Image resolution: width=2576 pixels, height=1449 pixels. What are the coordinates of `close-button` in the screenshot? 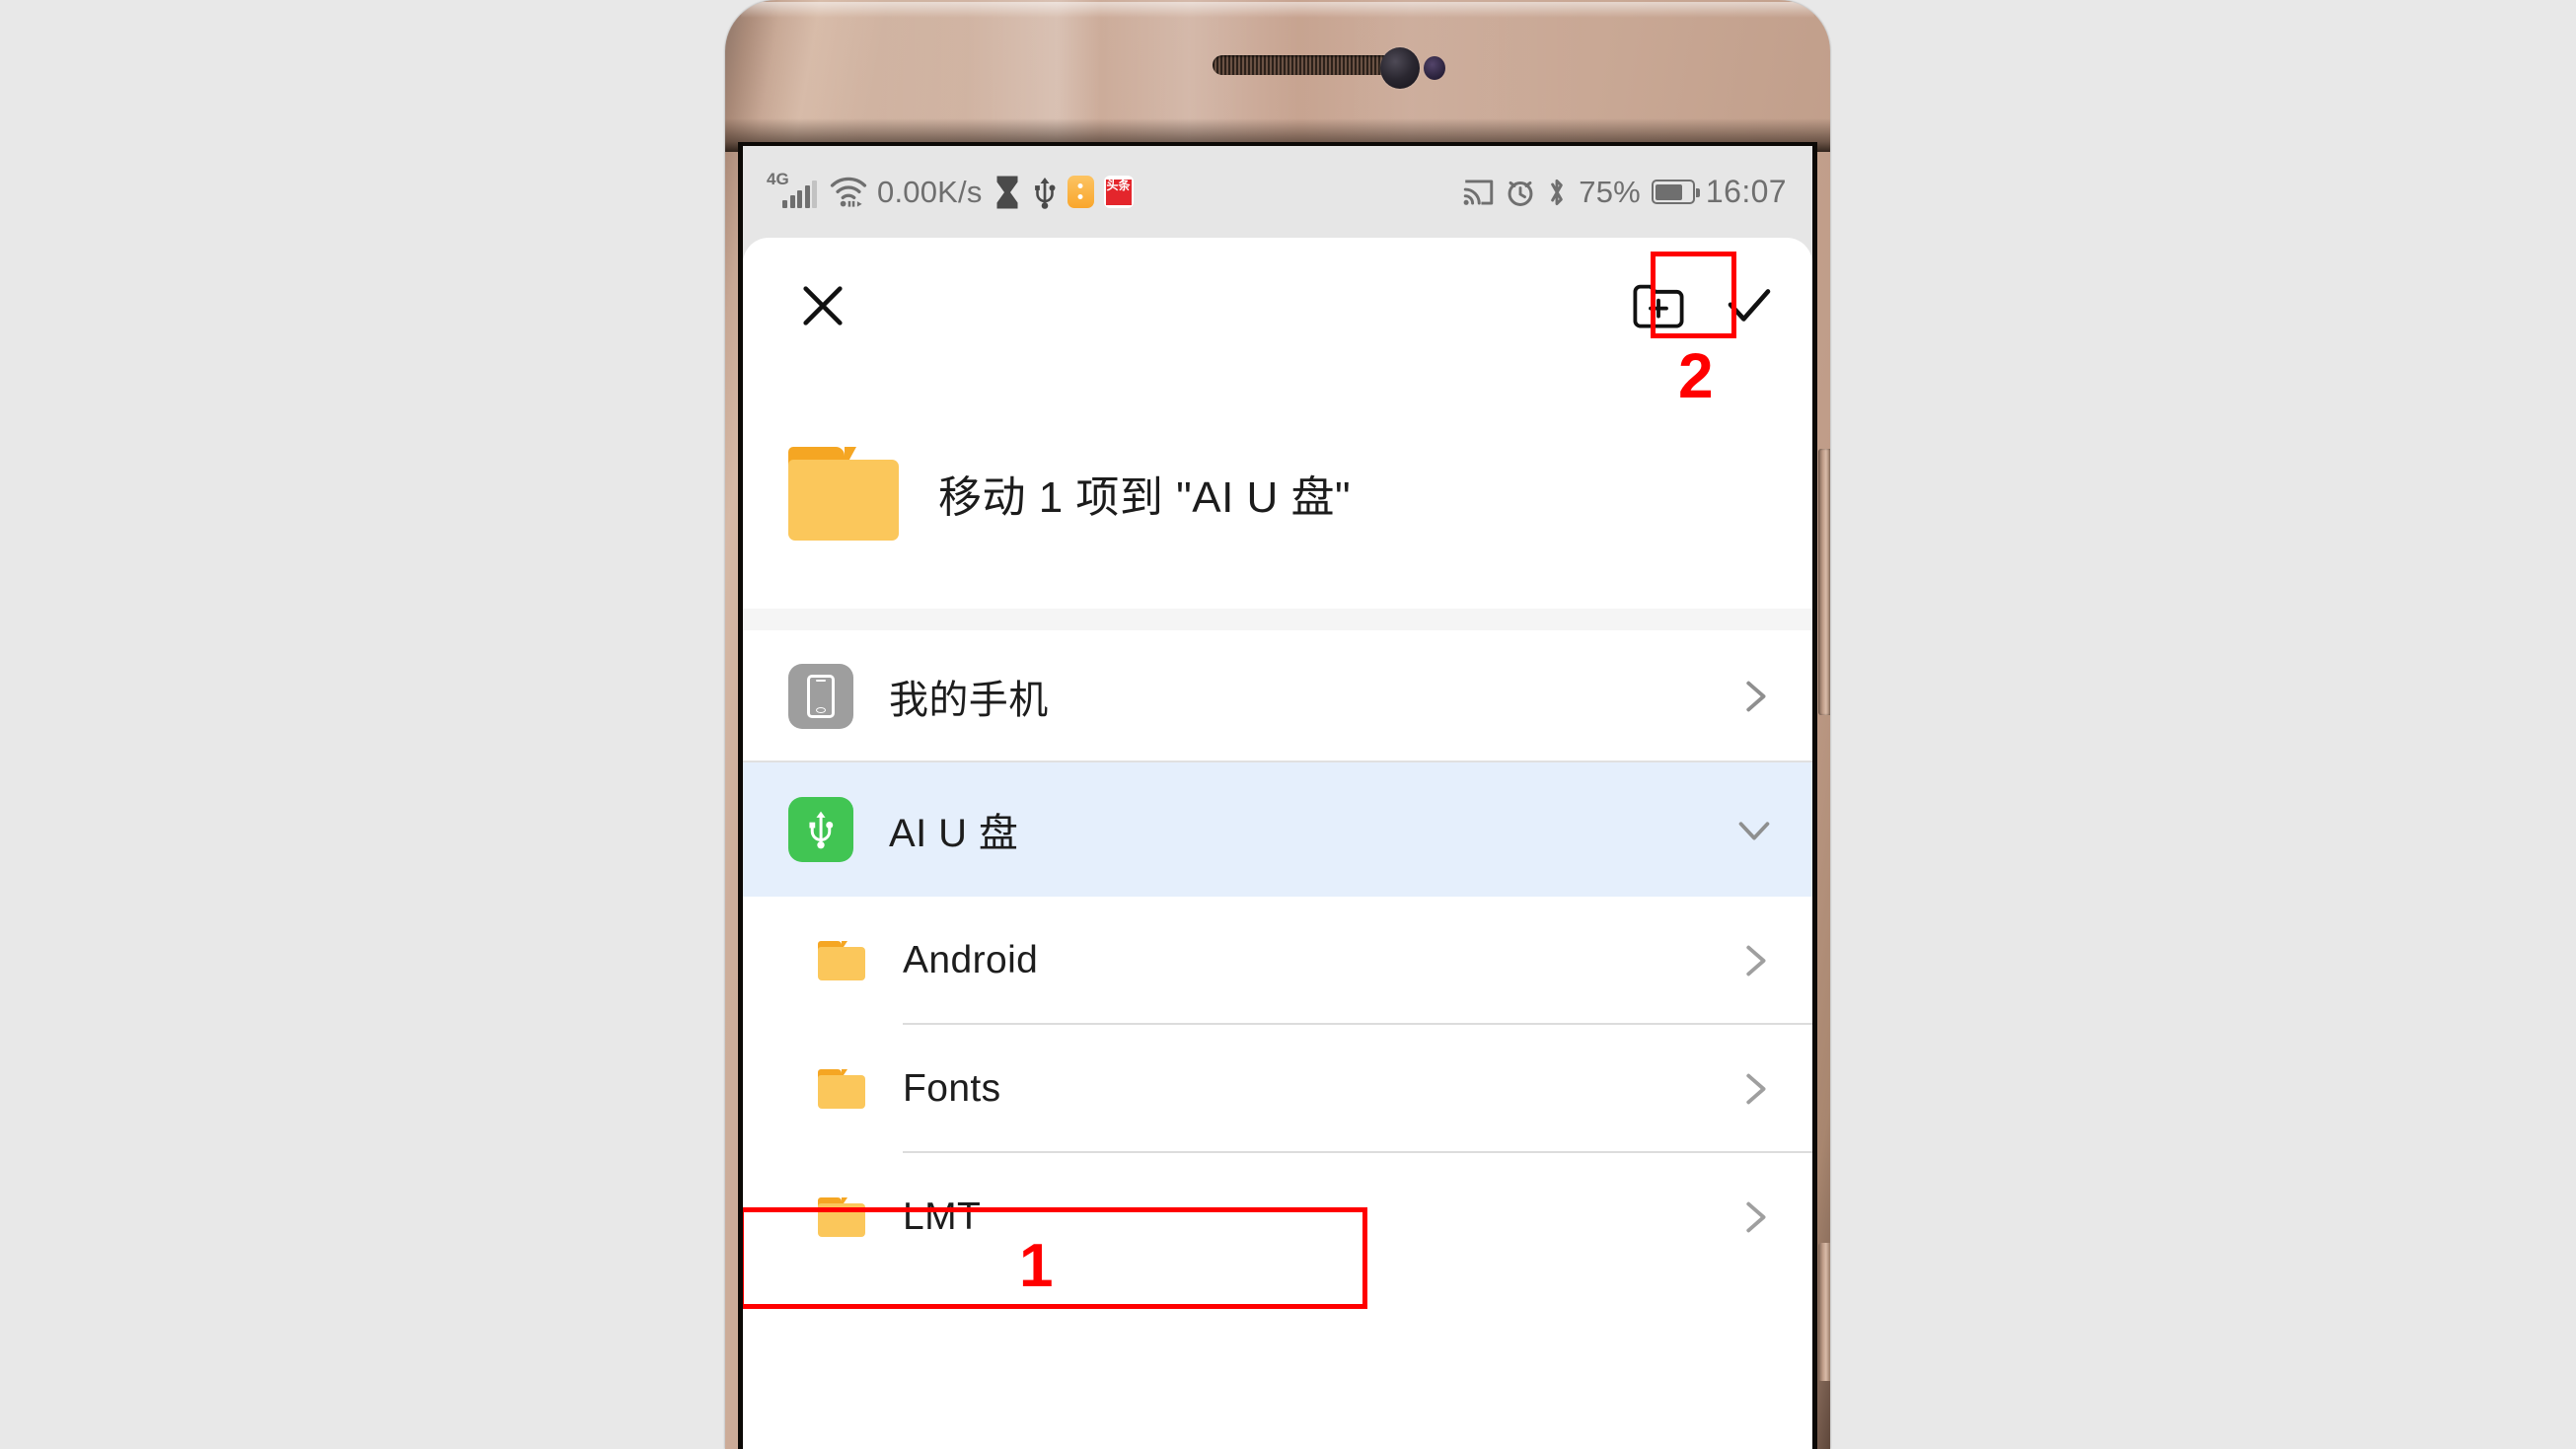 It's located at (822, 307).